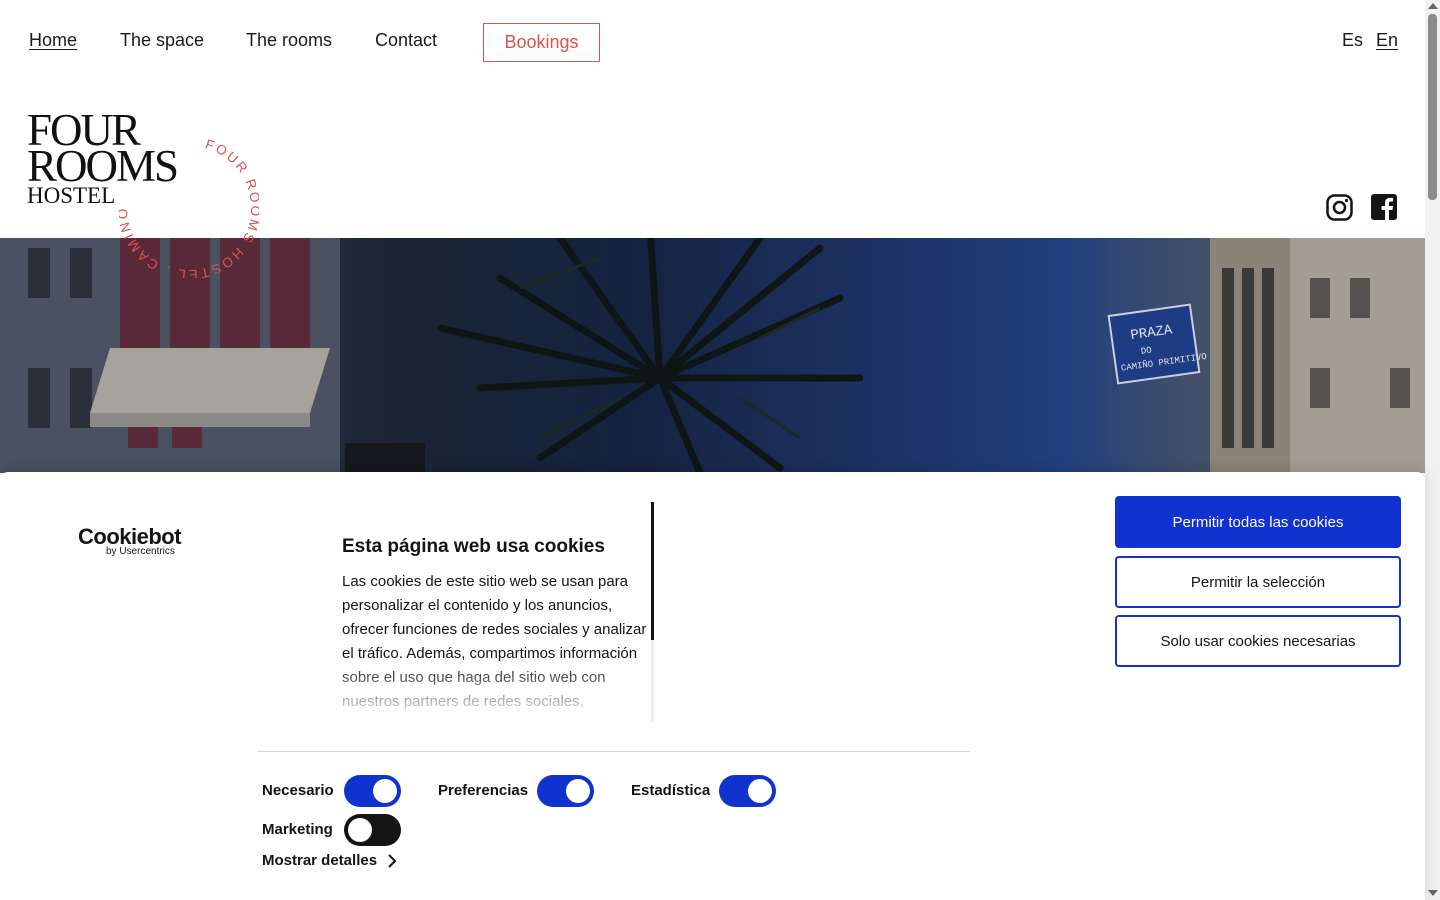  I want to click on scrollbar-thumb, so click(1432, 107).